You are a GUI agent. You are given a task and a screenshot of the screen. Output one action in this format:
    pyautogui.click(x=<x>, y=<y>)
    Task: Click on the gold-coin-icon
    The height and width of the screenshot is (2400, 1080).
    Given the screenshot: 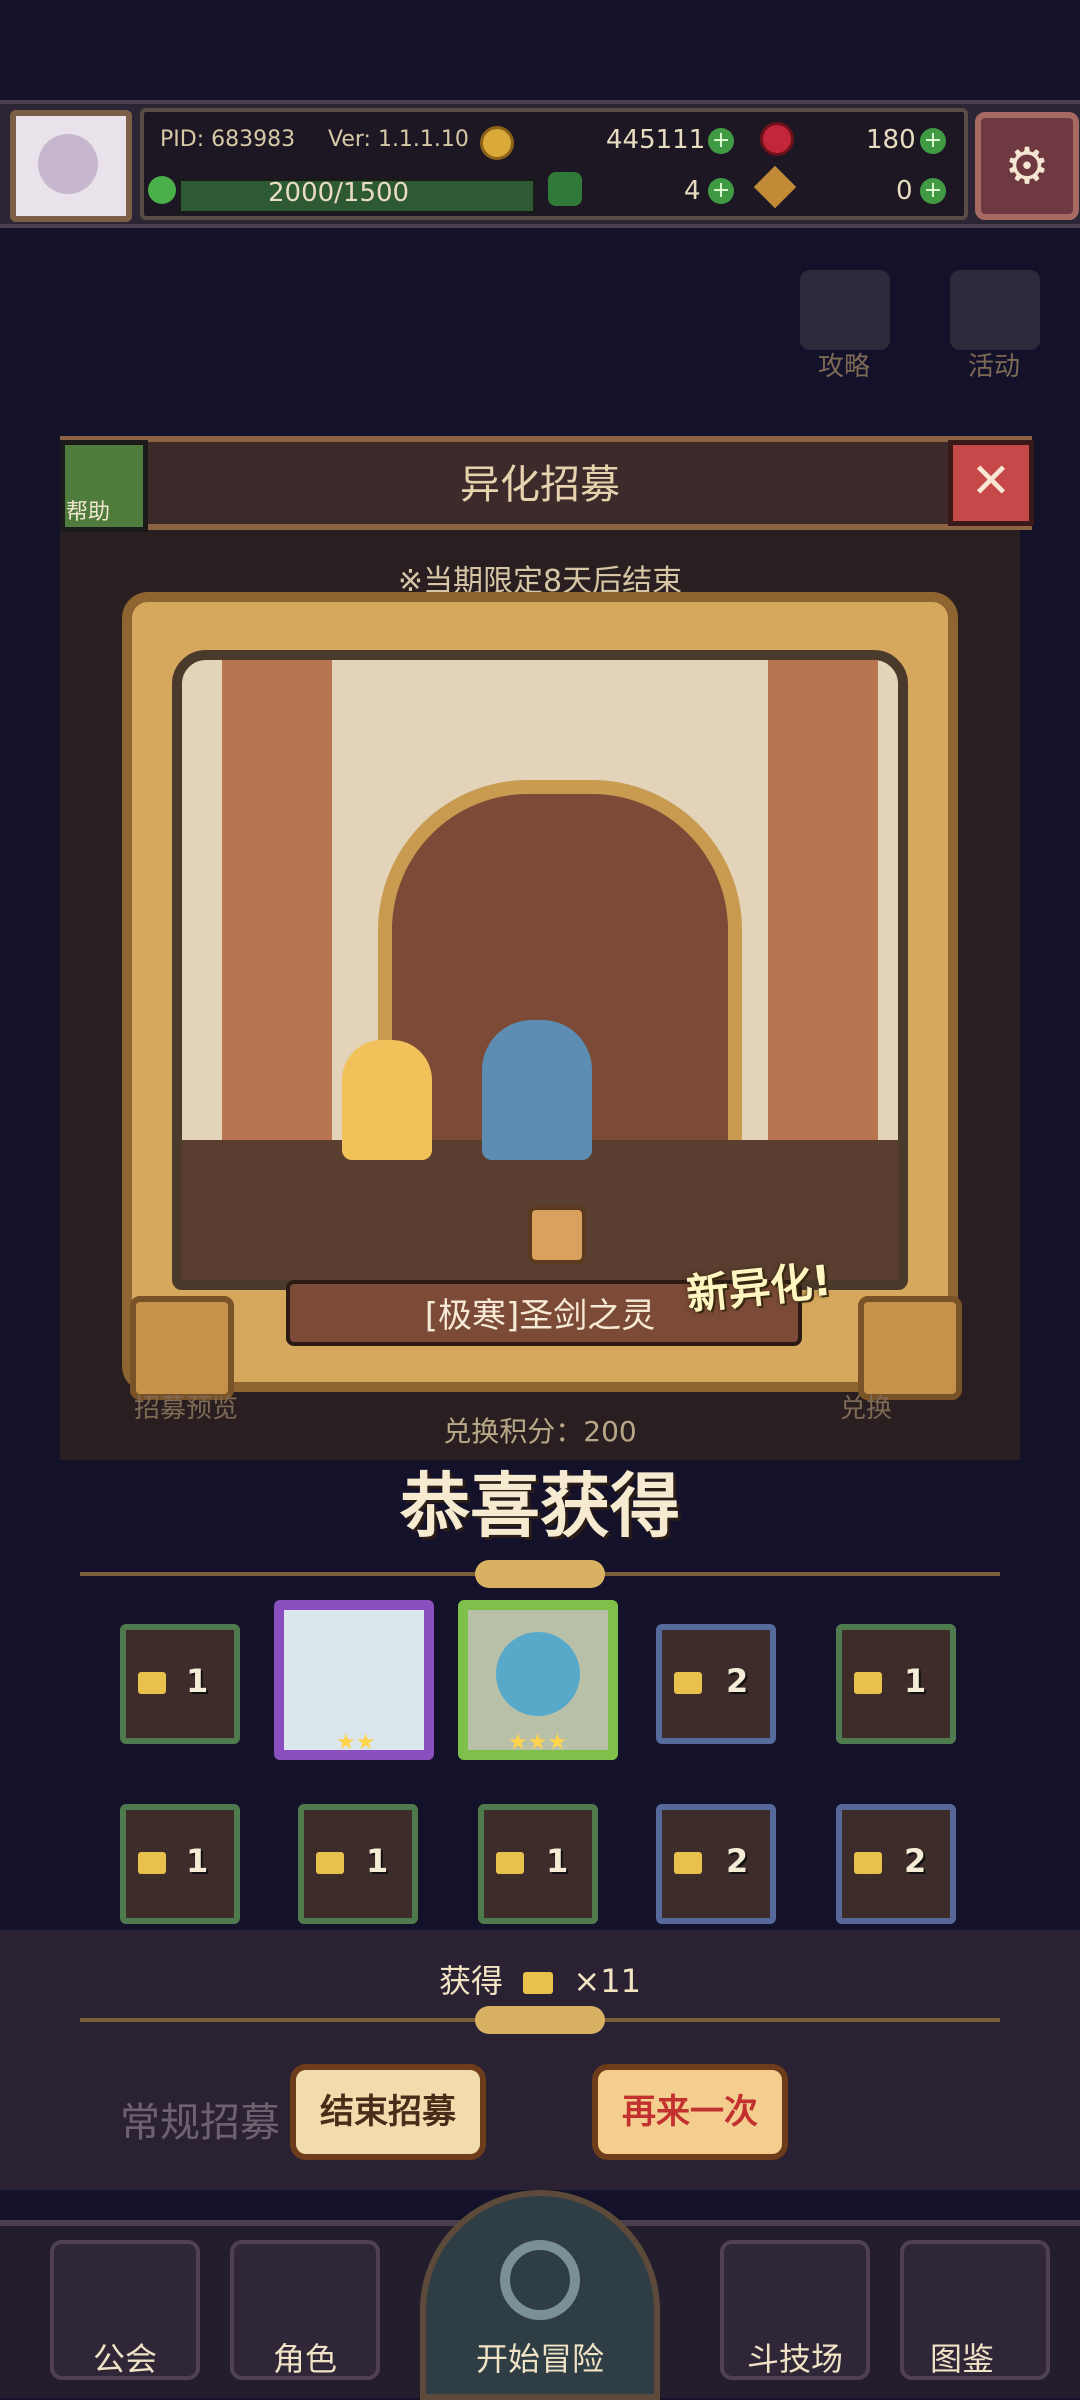 What is the action you would take?
    pyautogui.click(x=497, y=143)
    